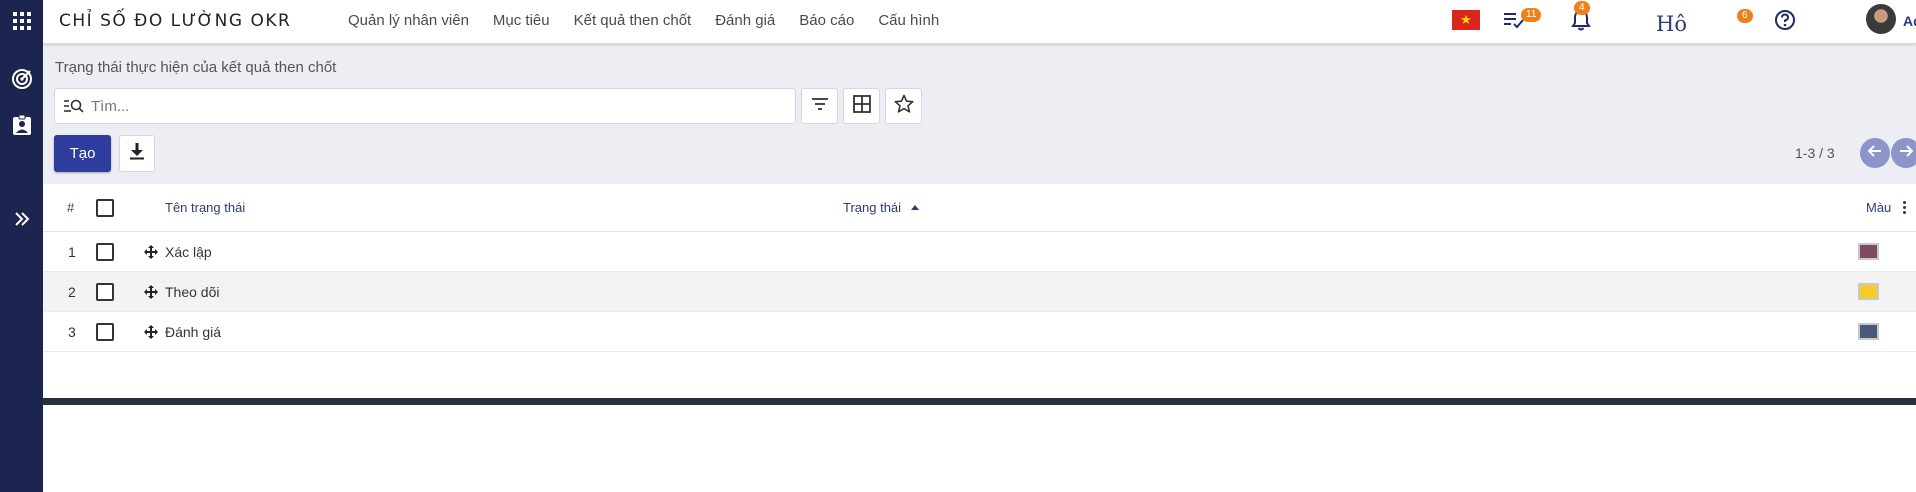  I want to click on column-header-color: Màu, so click(1878, 207).